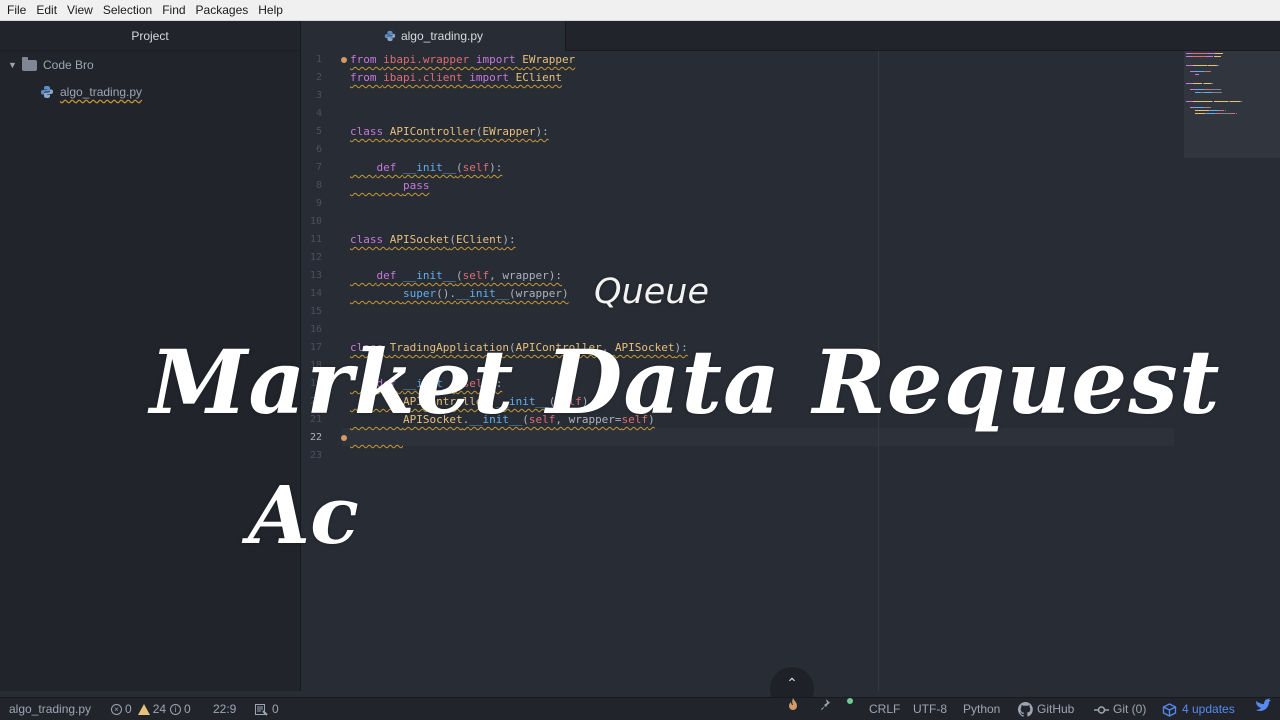  I want to click on code-line: super().__init__(wrapper), so click(459, 294).